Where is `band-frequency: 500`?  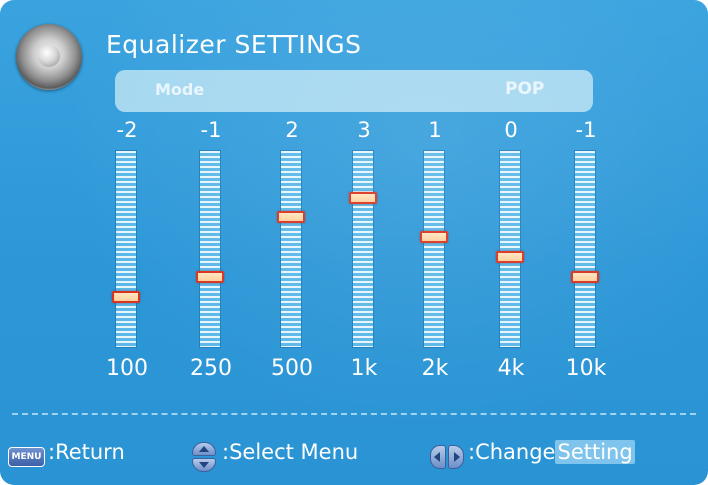
band-frequency: 500 is located at coordinates (292, 368).